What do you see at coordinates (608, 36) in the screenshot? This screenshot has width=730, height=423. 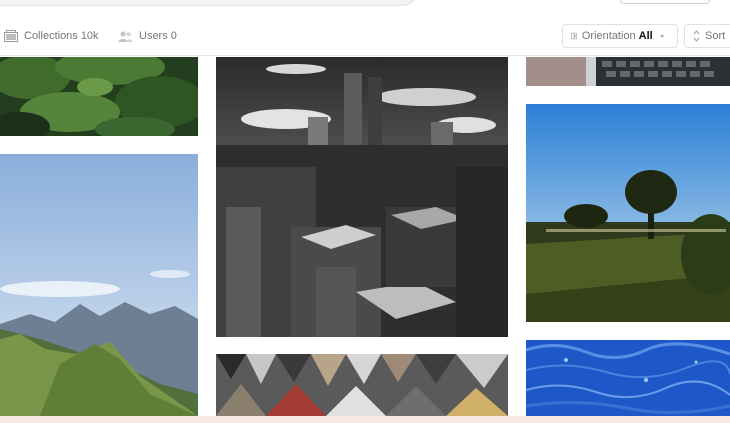 I see `orientation-label: Orientation` at bounding box center [608, 36].